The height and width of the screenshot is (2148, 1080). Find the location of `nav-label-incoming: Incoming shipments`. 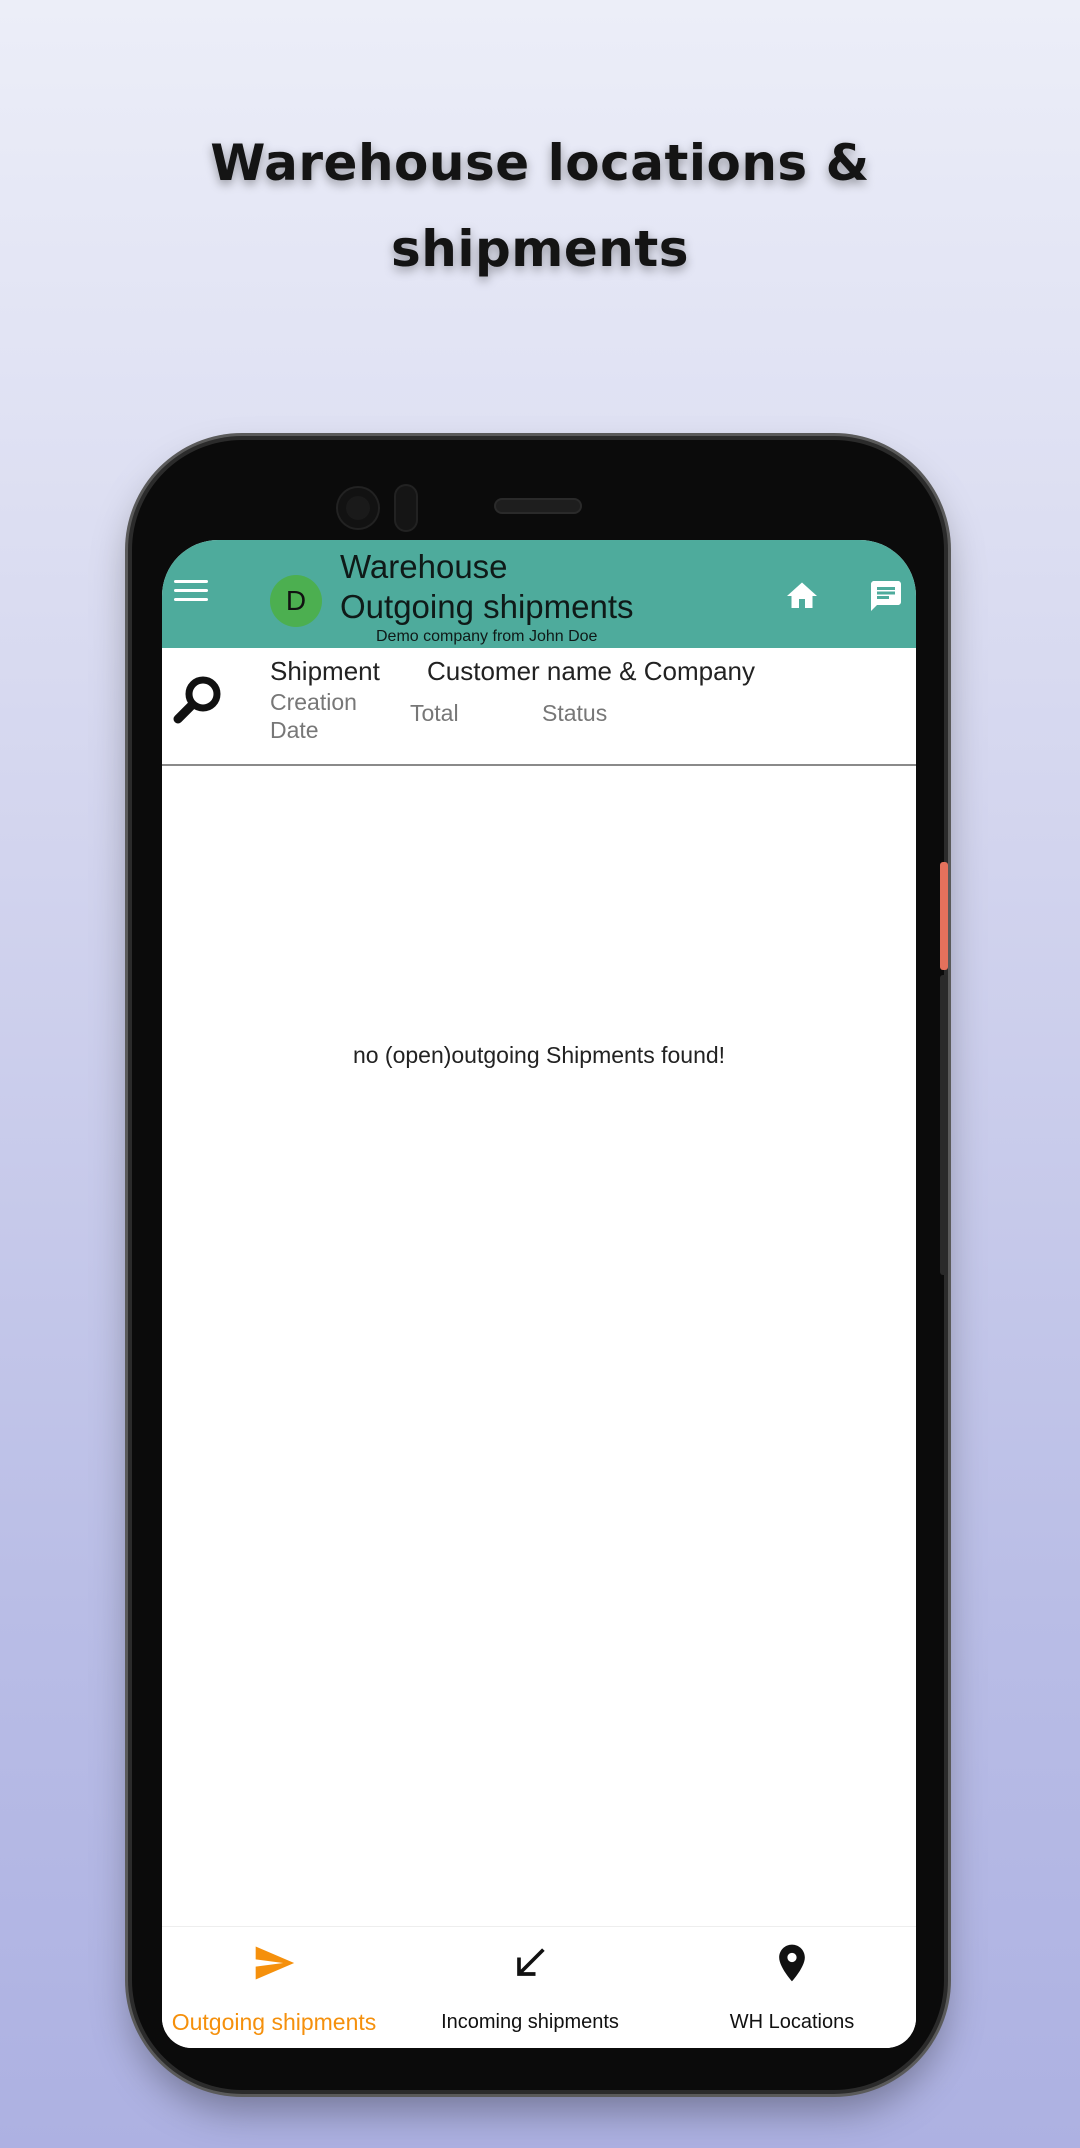

nav-label-incoming: Incoming shipments is located at coordinates (530, 2022).